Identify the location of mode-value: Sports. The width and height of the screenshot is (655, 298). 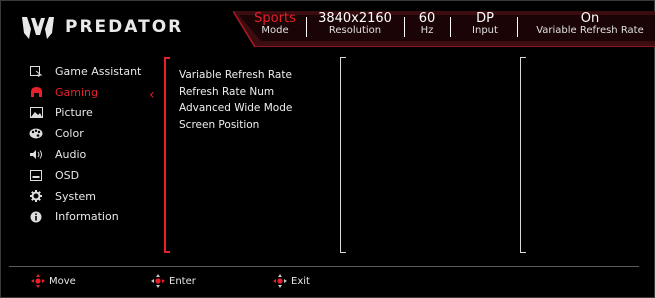
(275, 18).